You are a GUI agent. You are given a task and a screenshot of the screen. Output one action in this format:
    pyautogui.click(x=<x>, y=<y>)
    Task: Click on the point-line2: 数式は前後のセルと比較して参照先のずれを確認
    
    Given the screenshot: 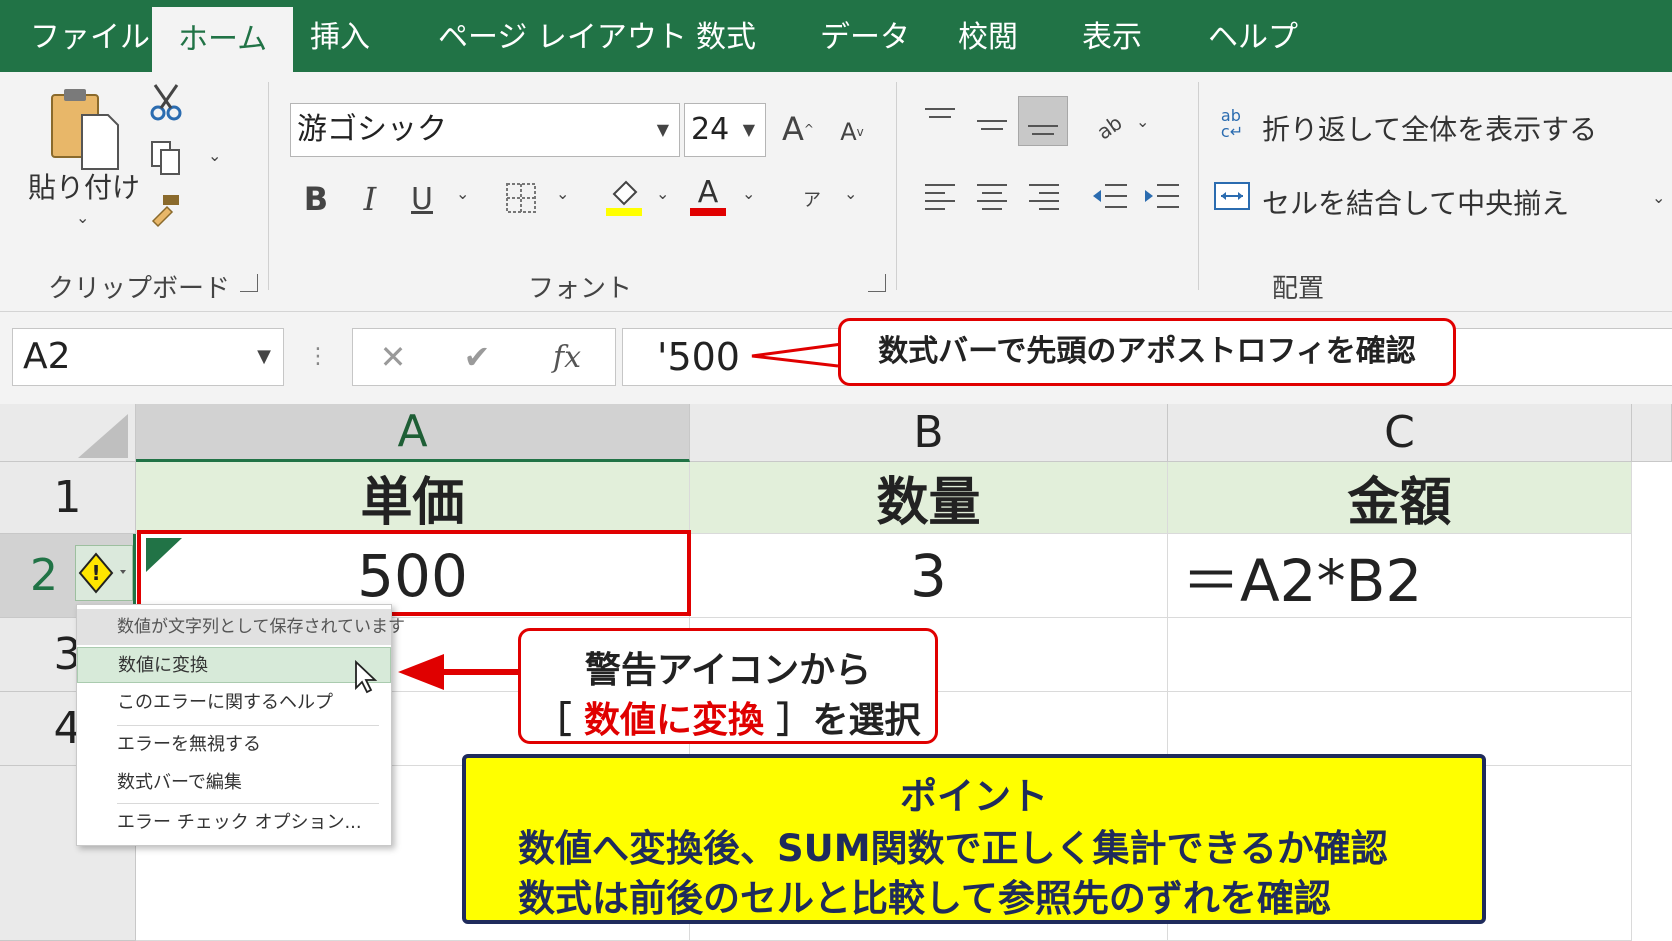 What is the action you would take?
    pyautogui.click(x=924, y=898)
    